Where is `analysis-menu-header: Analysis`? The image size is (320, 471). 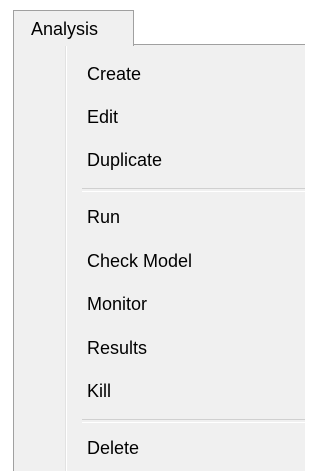
analysis-menu-header: Analysis is located at coordinates (73, 28).